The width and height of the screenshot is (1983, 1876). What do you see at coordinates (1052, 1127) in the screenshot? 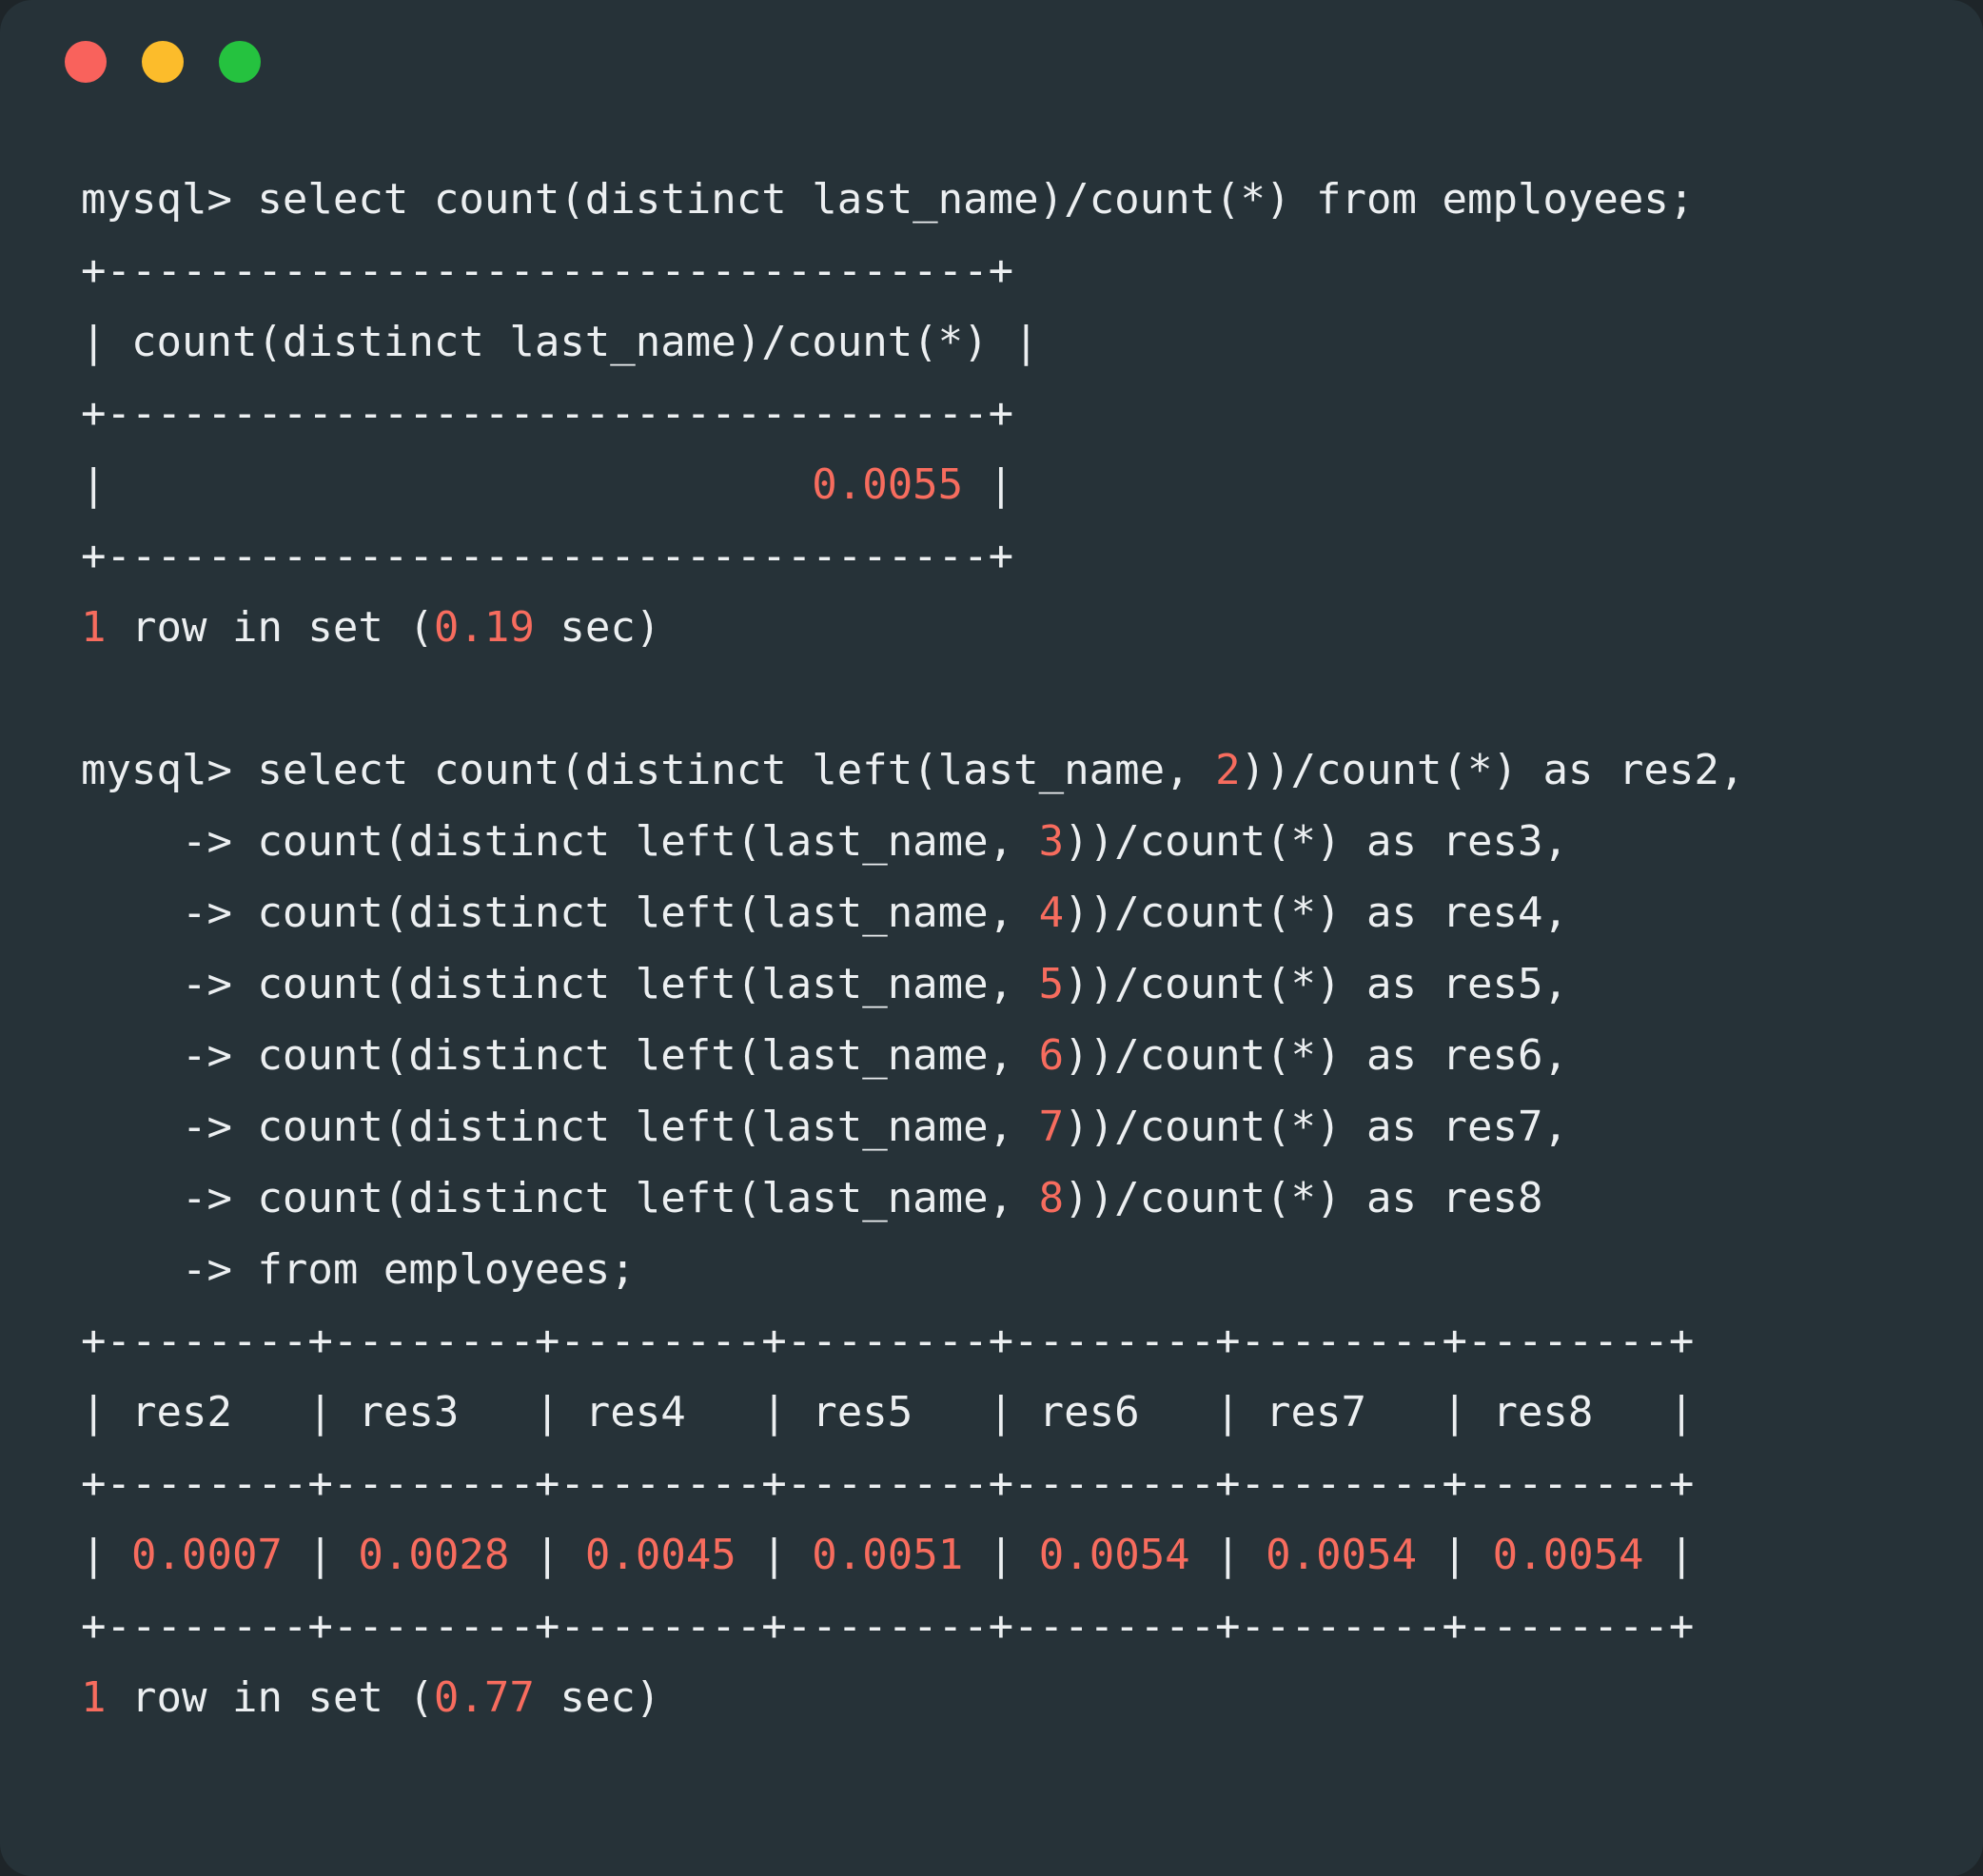
I see `numeric-value: 7` at bounding box center [1052, 1127].